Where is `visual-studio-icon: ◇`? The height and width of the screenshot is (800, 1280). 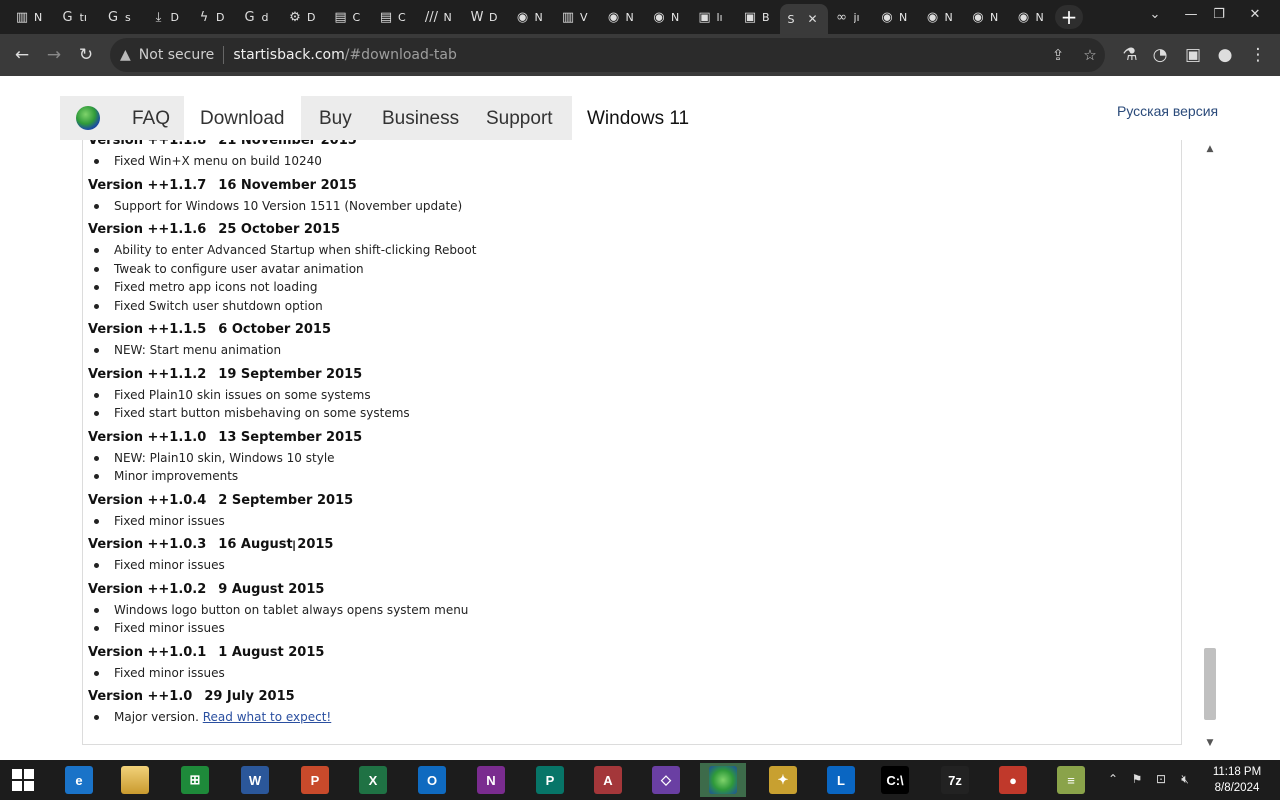
visual-studio-icon: ◇ is located at coordinates (666, 780).